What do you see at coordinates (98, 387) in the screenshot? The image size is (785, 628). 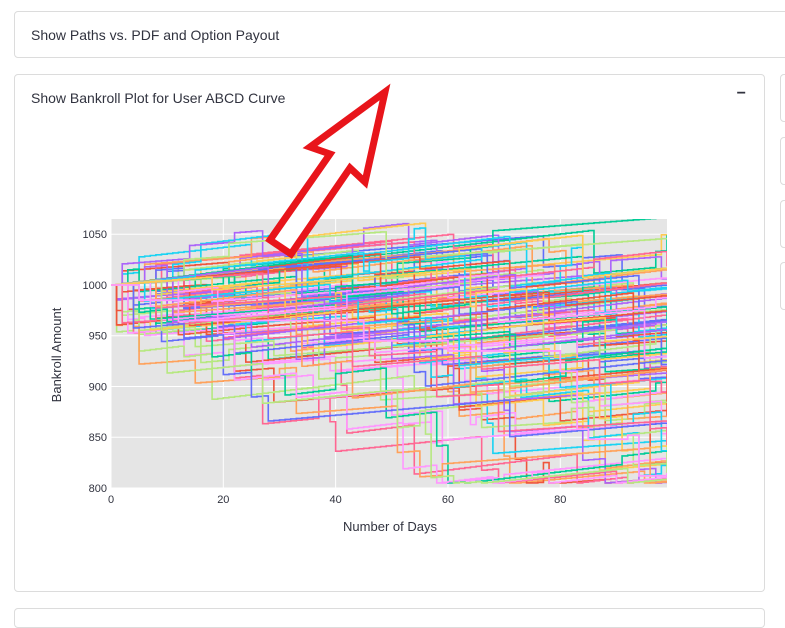 I see `y-tick-label: 900` at bounding box center [98, 387].